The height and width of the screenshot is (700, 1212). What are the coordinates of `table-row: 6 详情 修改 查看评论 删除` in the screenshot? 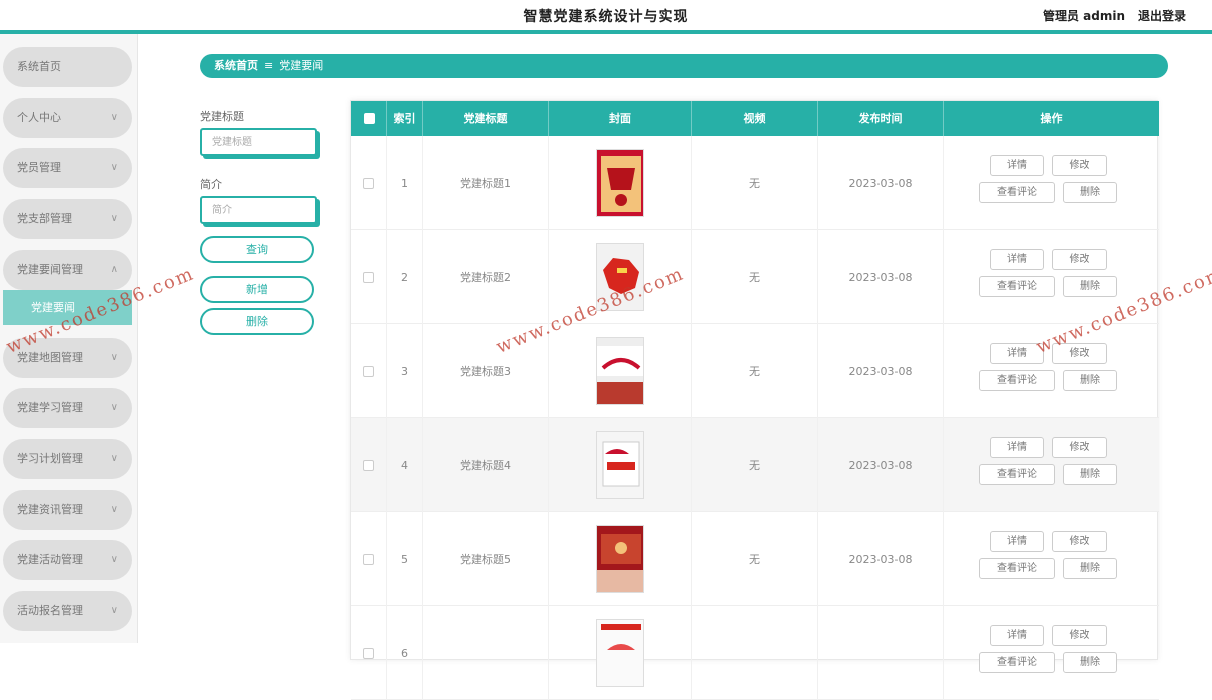 It's located at (755, 653).